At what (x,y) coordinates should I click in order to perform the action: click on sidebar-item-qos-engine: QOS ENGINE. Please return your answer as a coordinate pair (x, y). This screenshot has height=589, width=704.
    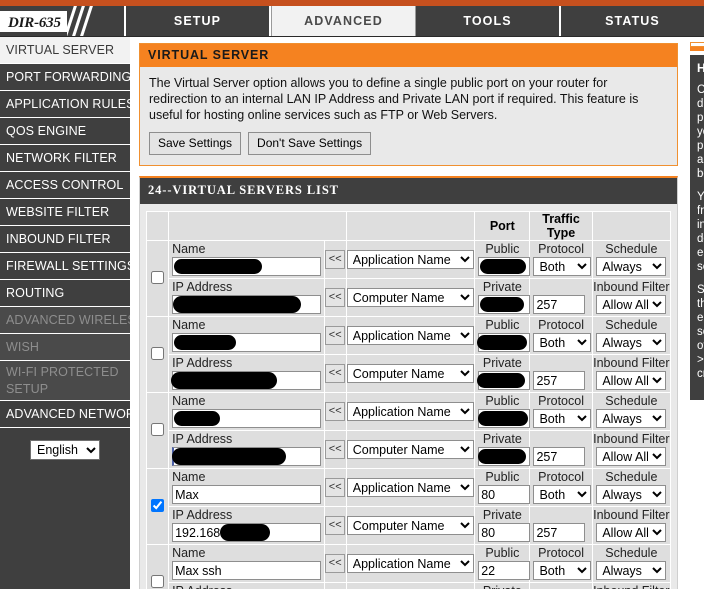
    Looking at the image, I should click on (65, 131).